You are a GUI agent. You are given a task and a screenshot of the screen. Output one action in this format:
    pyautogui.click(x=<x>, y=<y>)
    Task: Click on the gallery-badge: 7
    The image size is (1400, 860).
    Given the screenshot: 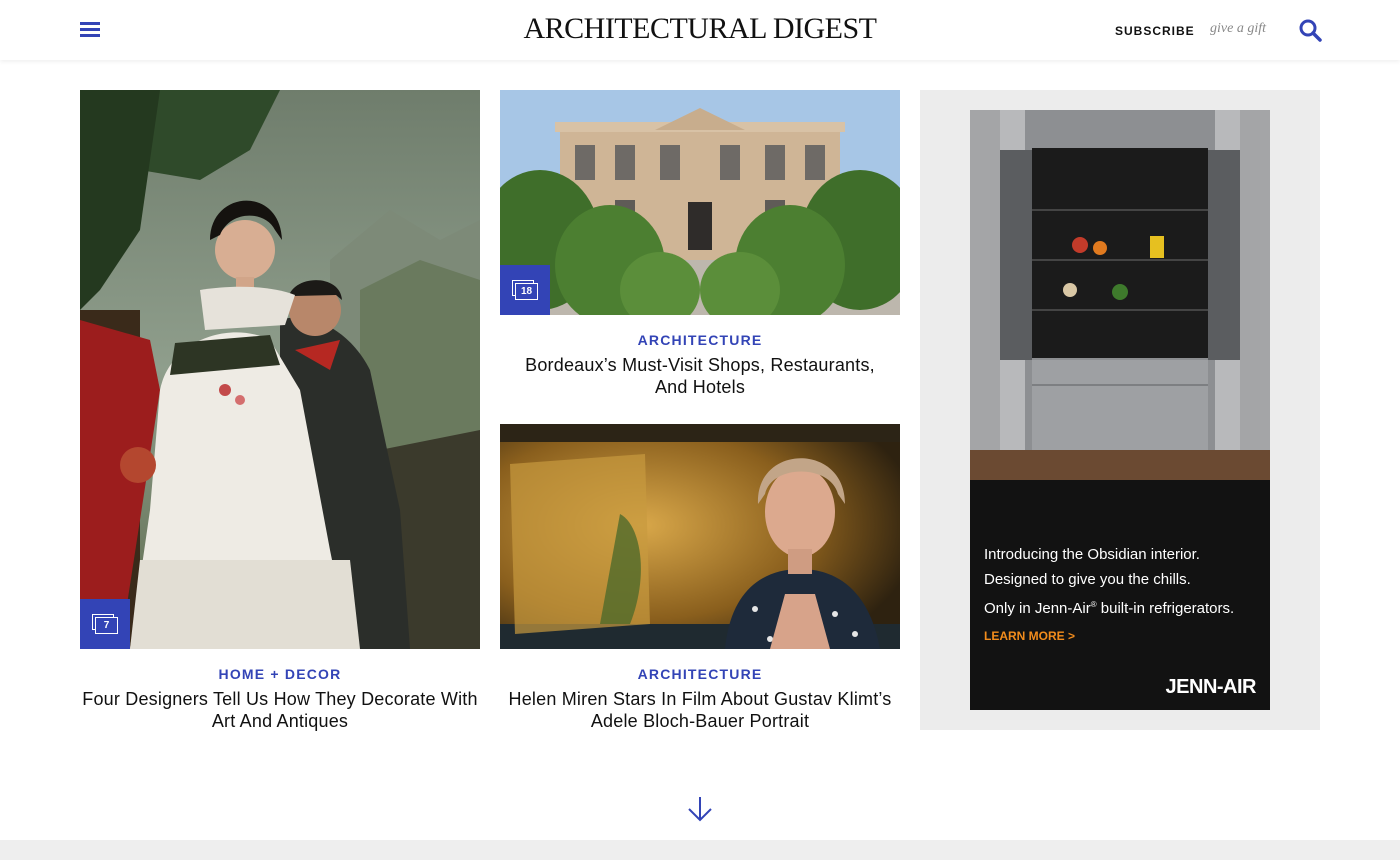 What is the action you would take?
    pyautogui.click(x=105, y=624)
    